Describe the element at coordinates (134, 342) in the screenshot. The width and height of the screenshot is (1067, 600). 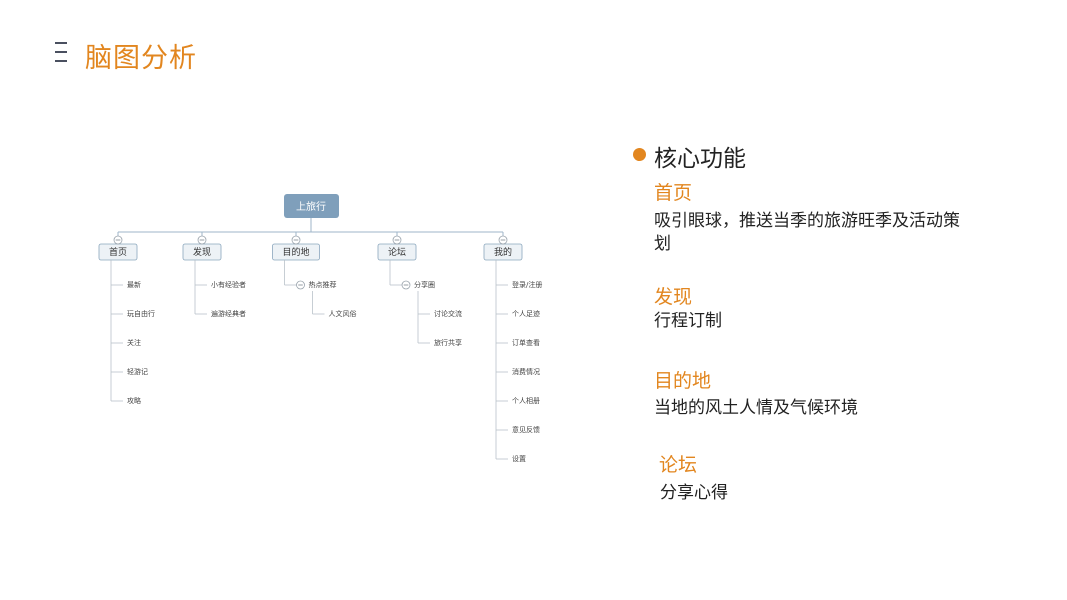
I see `child-label: 关注` at that location.